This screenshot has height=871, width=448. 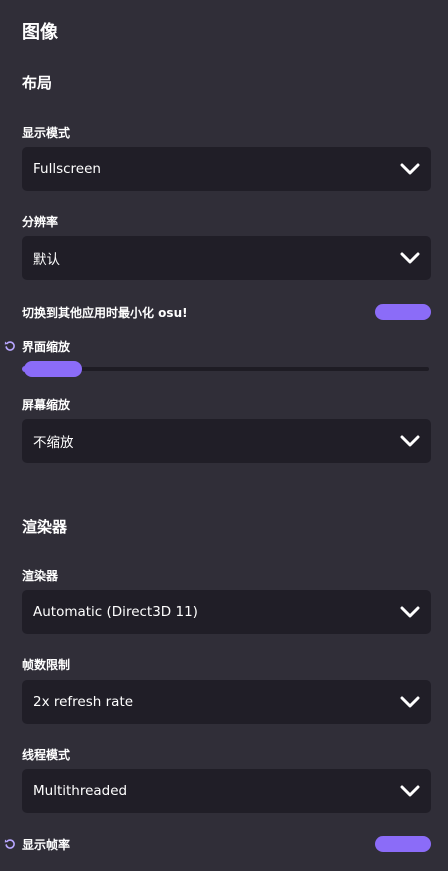 What do you see at coordinates (46, 665) in the screenshot?
I see `frame-limiter-label: 帧数限制` at bounding box center [46, 665].